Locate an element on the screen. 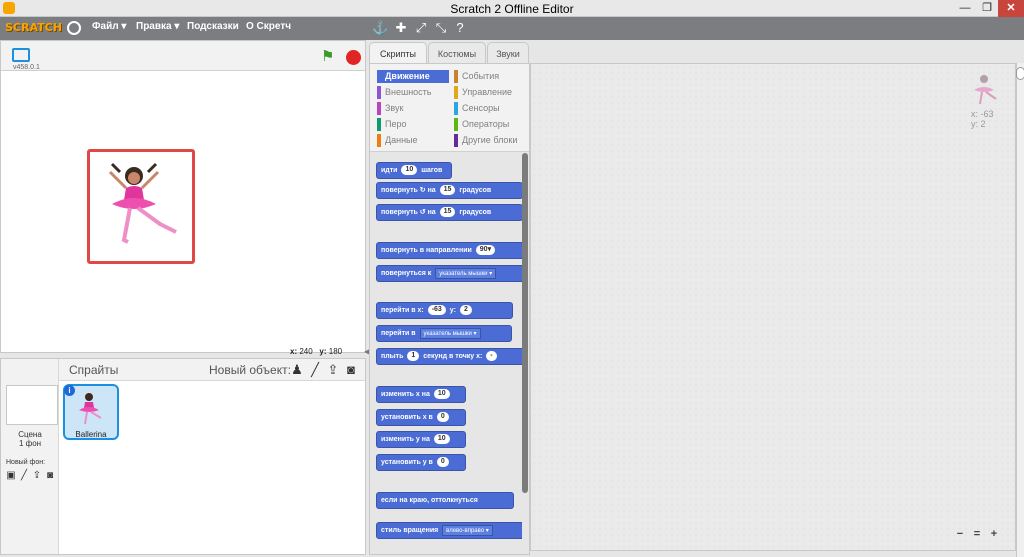 This screenshot has height=557, width=1024. category-sensing: Сенсоры is located at coordinates (490, 108).